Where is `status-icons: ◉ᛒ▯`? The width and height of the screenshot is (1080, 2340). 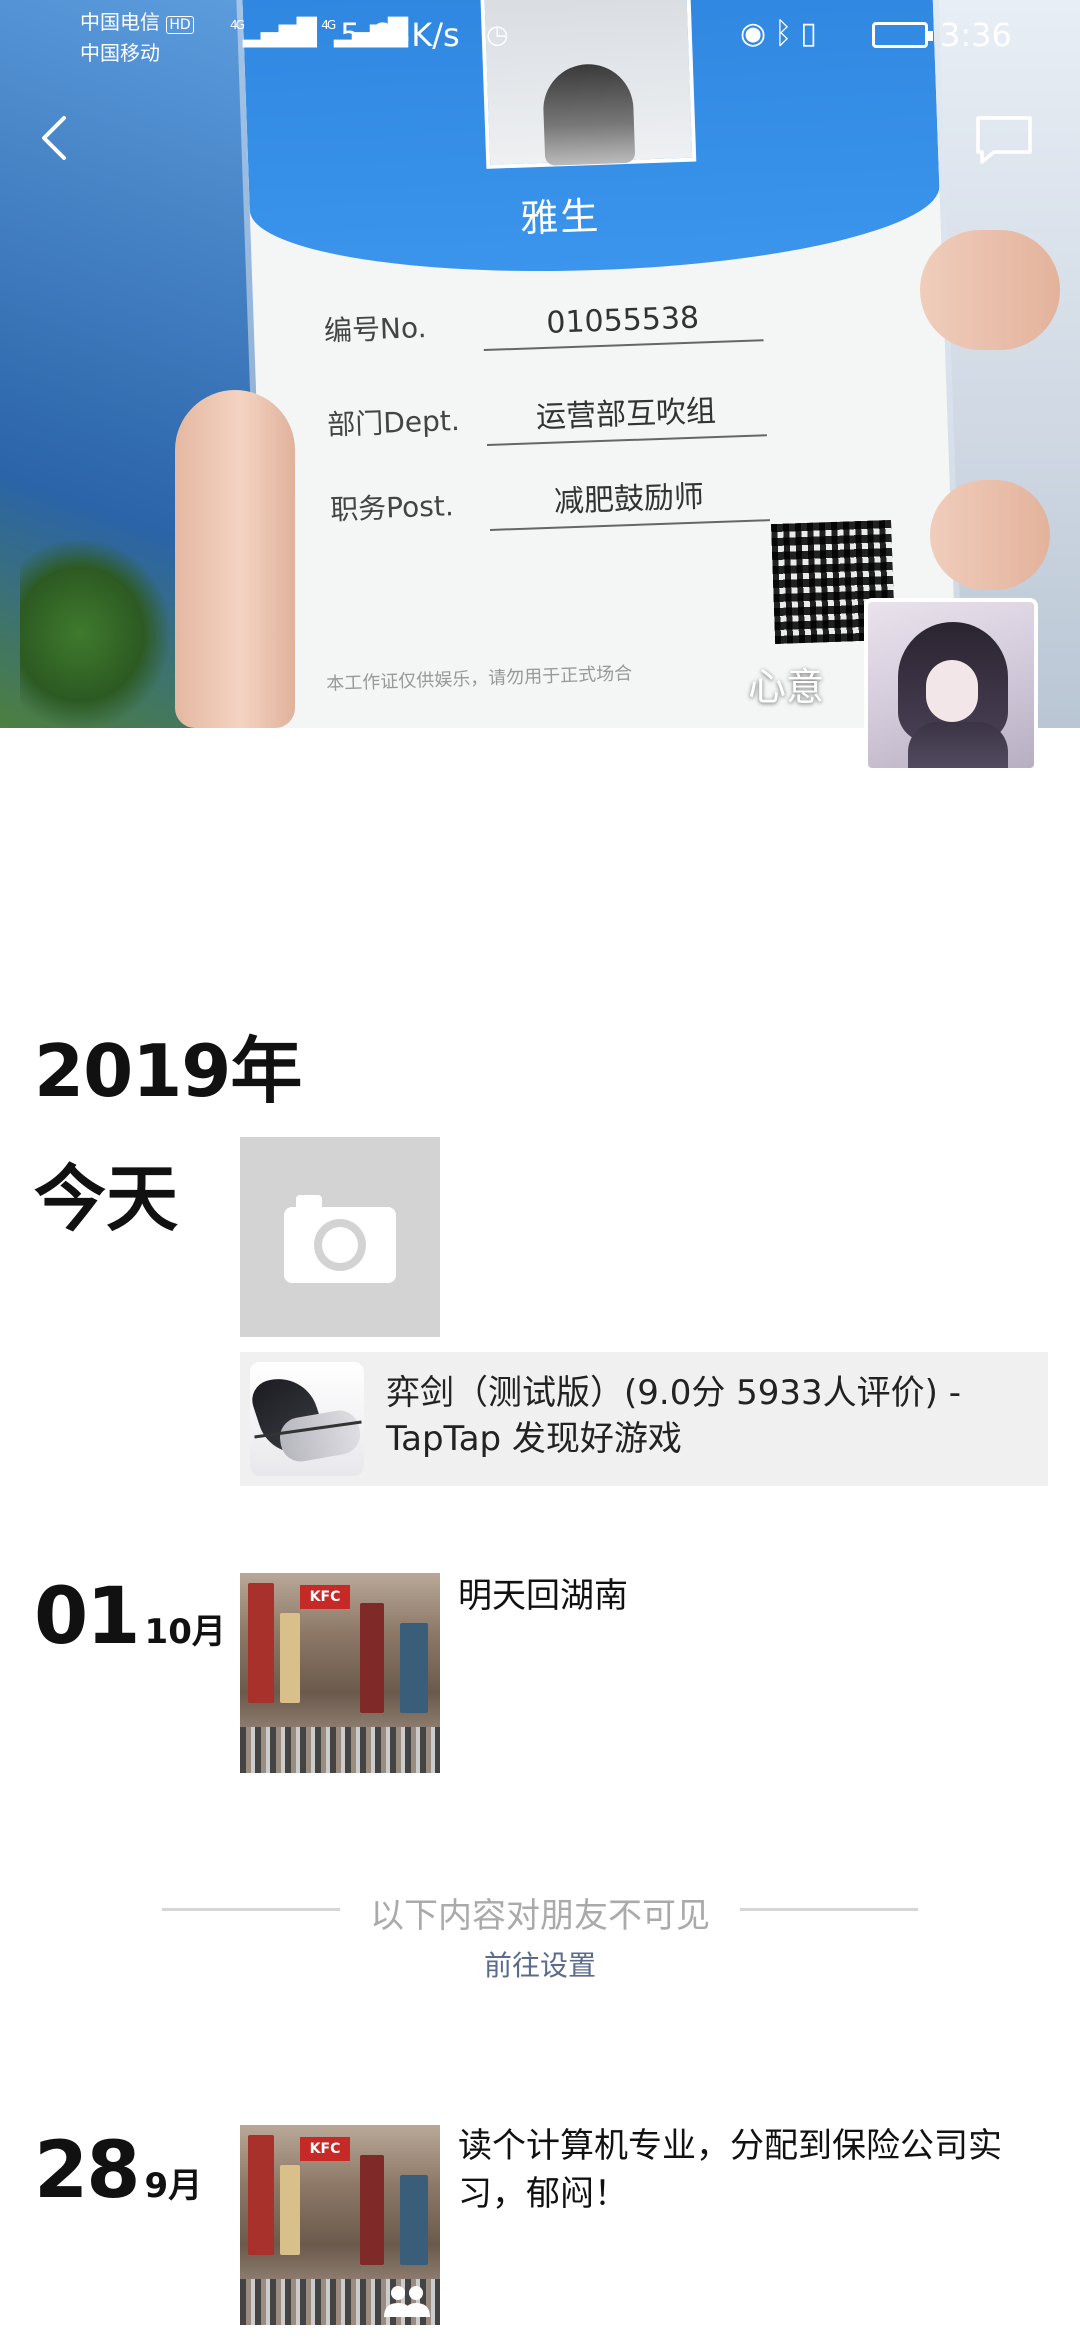
status-icons: ◉ᛒ▯ is located at coordinates (782, 33).